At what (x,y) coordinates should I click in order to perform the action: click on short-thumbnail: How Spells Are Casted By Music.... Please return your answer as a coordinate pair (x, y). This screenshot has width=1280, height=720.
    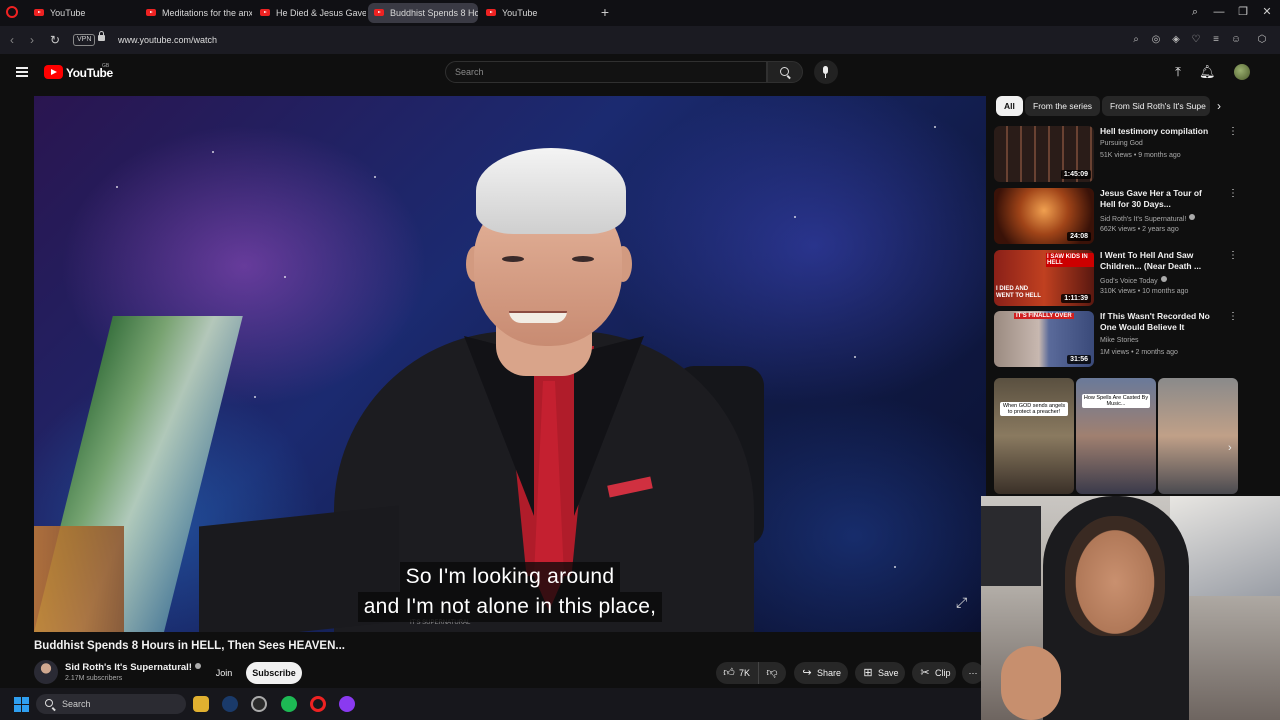
    Looking at the image, I should click on (1116, 436).